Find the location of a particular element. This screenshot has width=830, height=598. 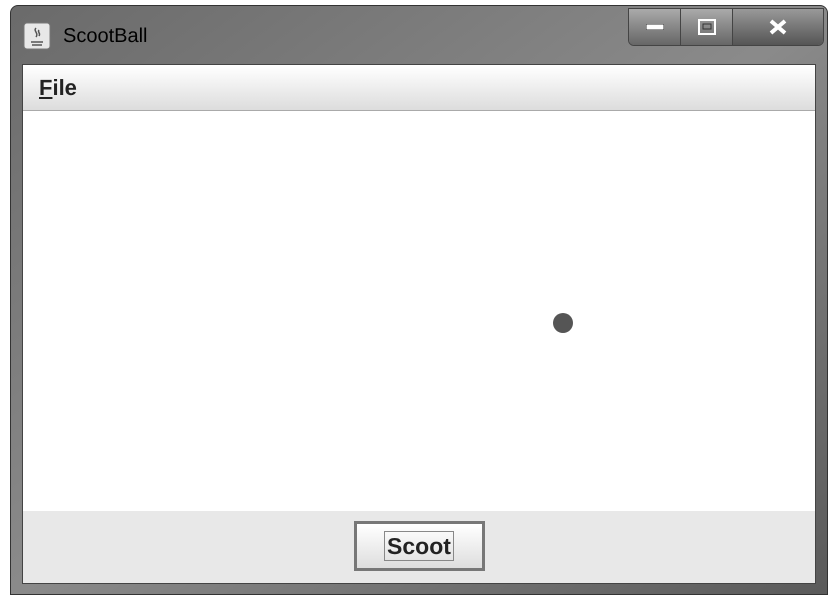

close-button is located at coordinates (778, 27).